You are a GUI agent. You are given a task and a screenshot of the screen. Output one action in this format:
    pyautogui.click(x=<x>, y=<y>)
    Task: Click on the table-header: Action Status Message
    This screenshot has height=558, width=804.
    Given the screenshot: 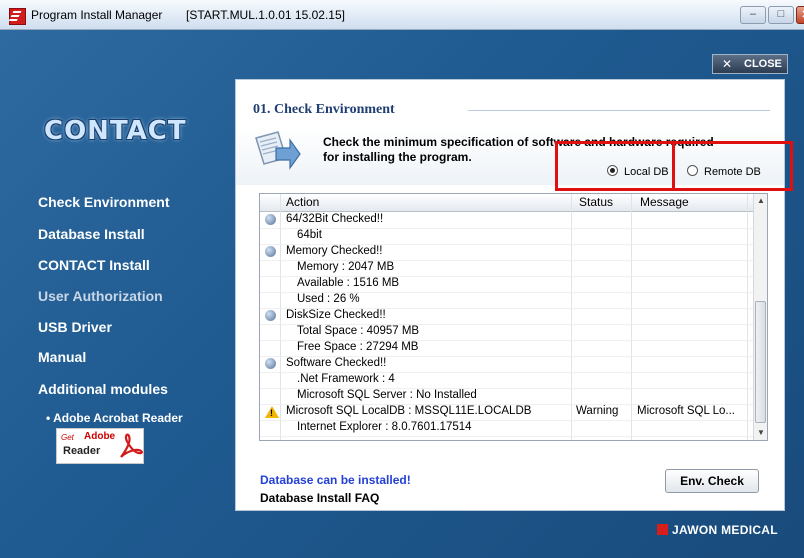 What is the action you would take?
    pyautogui.click(x=506, y=203)
    